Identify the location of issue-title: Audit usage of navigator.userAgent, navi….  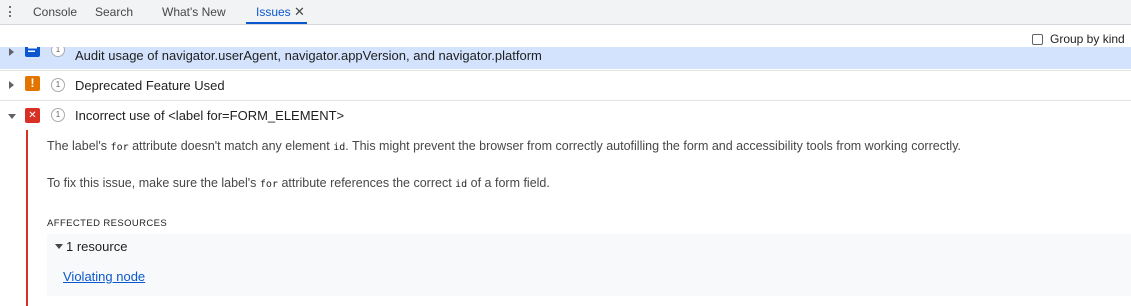
(308, 55).